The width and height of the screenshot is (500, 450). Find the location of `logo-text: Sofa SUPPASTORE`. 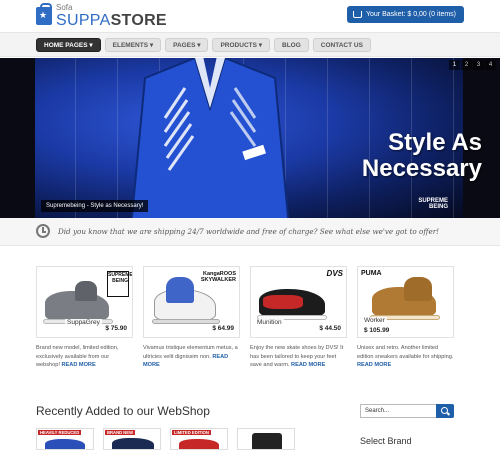

logo-text: Sofa SUPPASTORE is located at coordinates (111, 16).